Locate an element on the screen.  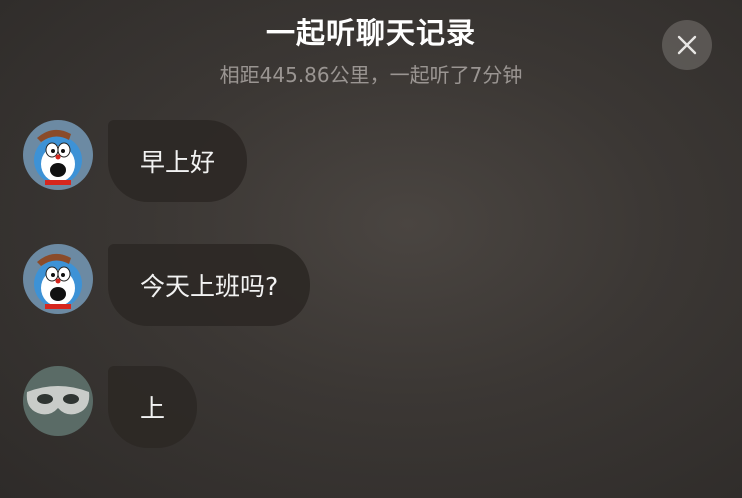
message-bubble: 上 is located at coordinates (153, 407).